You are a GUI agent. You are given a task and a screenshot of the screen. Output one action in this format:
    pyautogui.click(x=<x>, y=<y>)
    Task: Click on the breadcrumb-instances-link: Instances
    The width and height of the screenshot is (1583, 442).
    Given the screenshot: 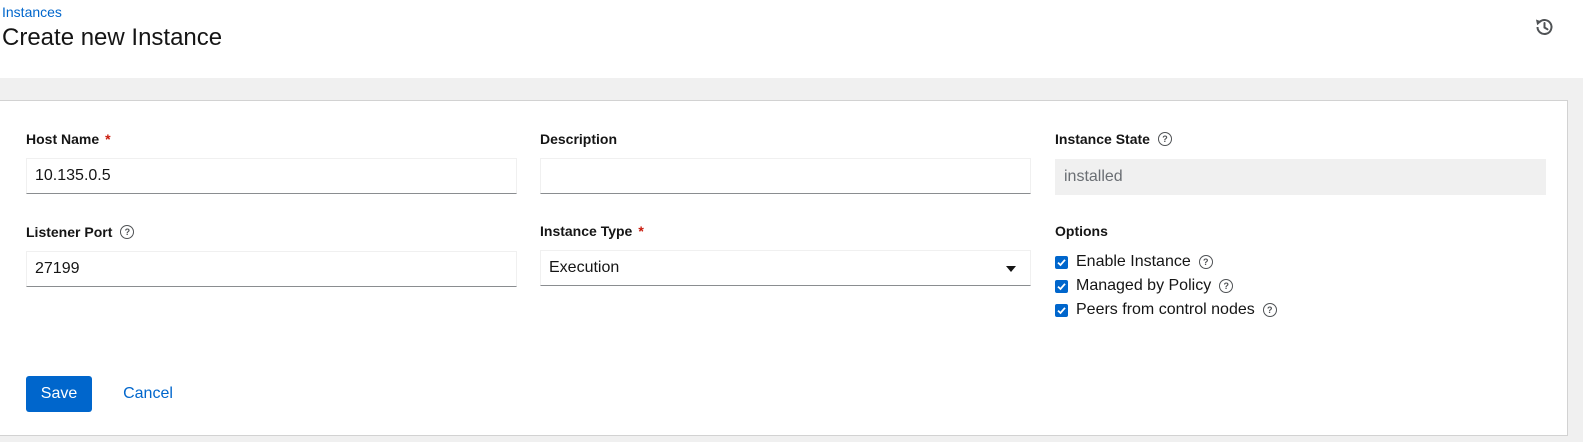 What is the action you would take?
    pyautogui.click(x=32, y=12)
    